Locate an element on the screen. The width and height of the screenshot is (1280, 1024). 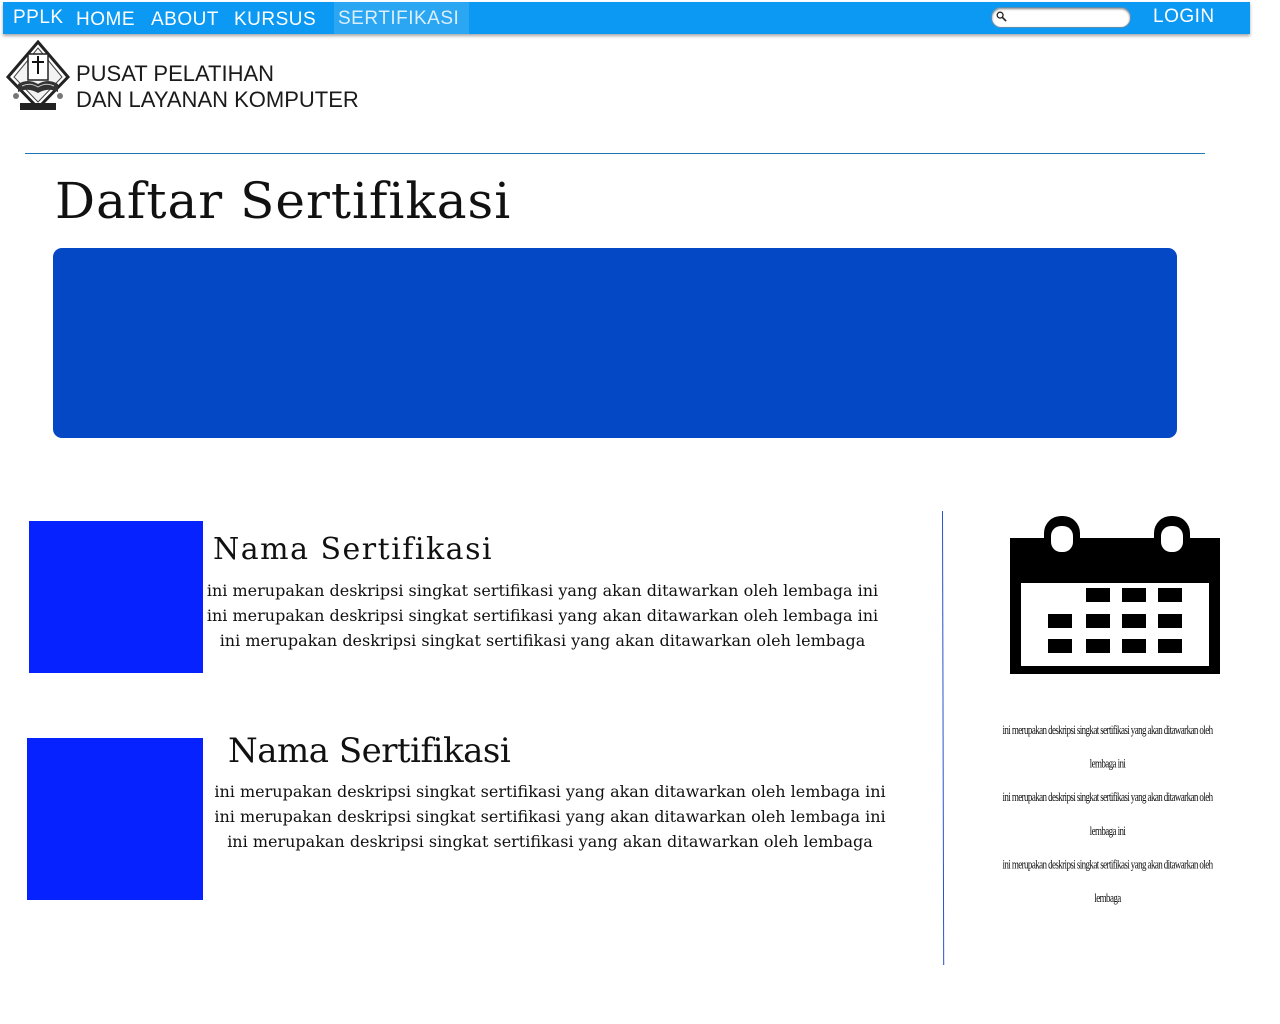
nav-link-kursus: KURSUS is located at coordinates (275, 20).